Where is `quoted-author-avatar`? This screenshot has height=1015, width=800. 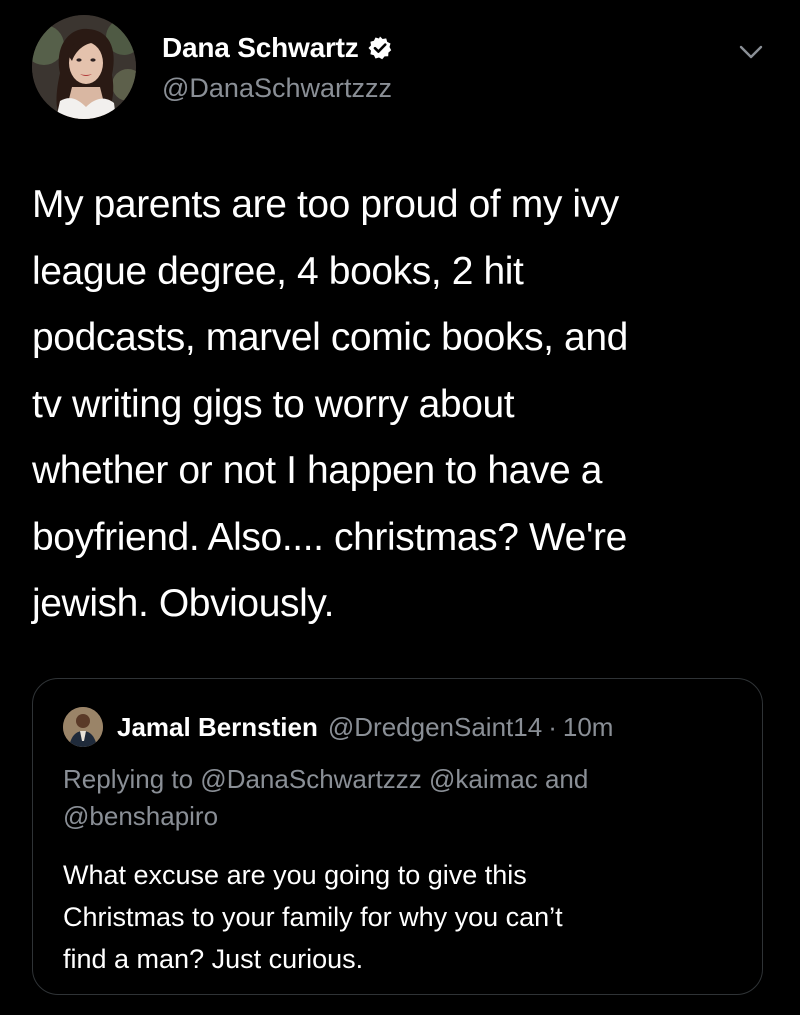
quoted-author-avatar is located at coordinates (83, 727).